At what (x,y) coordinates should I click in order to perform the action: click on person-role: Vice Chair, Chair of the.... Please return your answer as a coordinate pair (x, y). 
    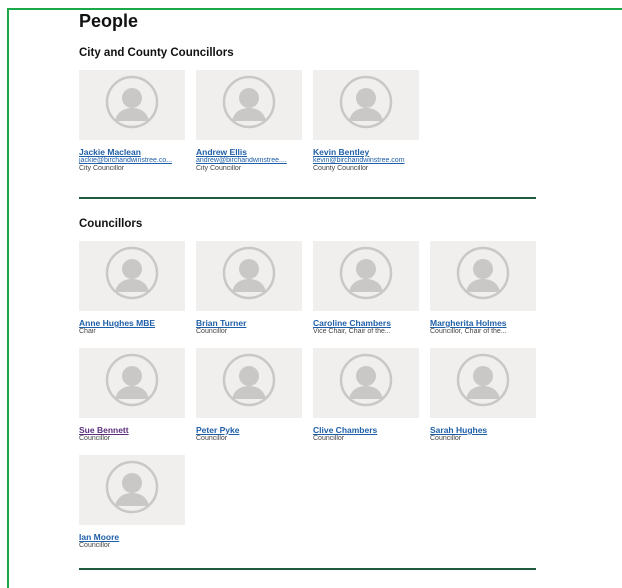
    Looking at the image, I should click on (352, 331).